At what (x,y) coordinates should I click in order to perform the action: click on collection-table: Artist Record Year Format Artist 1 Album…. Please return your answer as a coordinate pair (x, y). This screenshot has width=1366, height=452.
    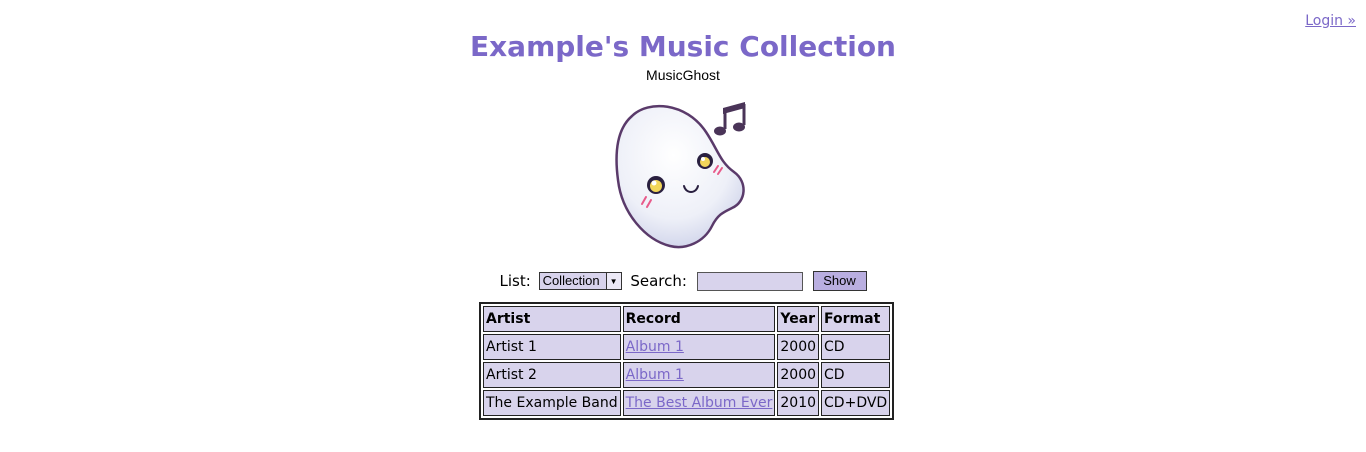
    Looking at the image, I should click on (687, 361).